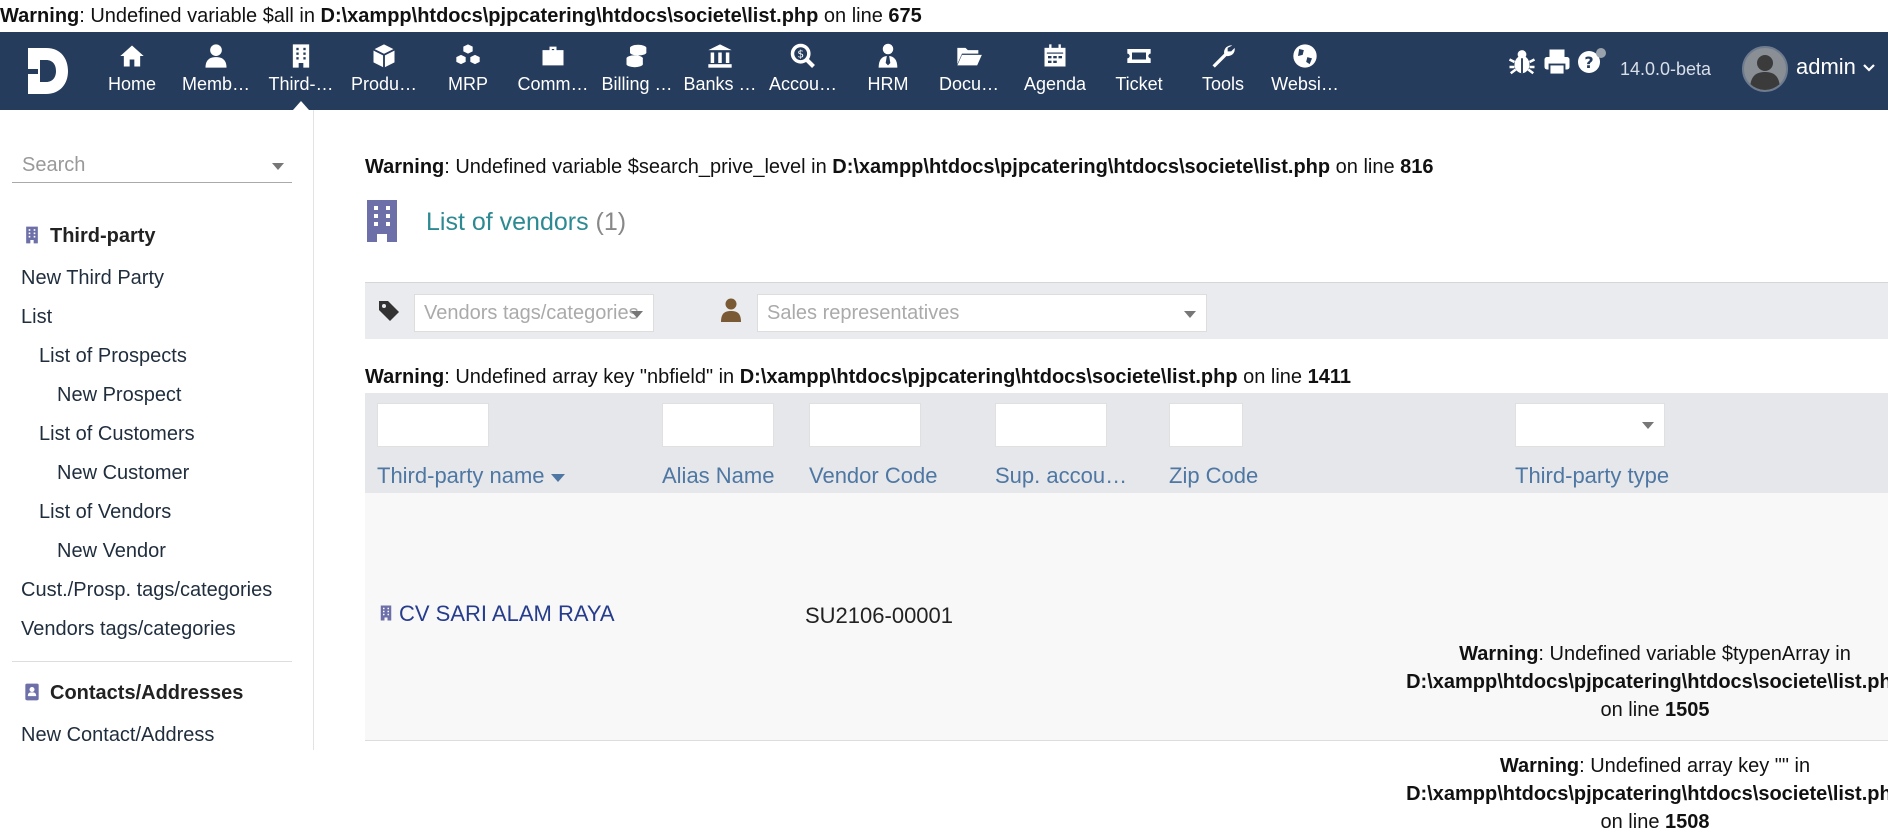 The image size is (1888, 836). Describe the element at coordinates (152, 166) in the screenshot. I see `search-select: Search` at that location.